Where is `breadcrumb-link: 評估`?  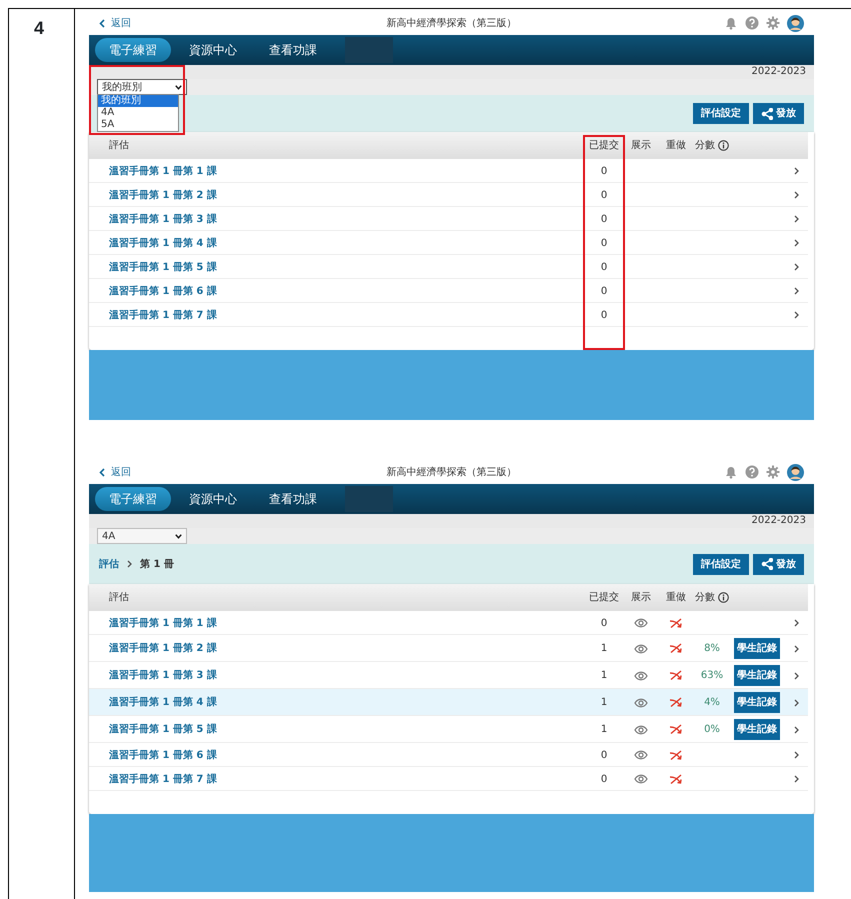
breadcrumb-link: 評估 is located at coordinates (109, 564).